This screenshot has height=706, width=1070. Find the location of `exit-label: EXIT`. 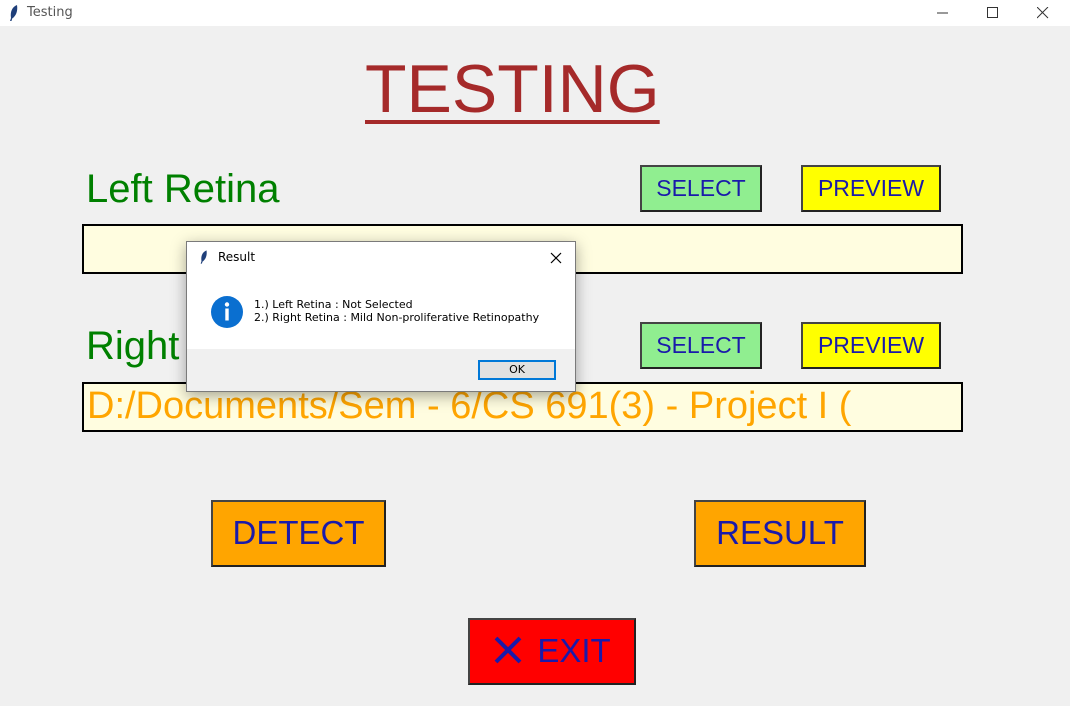

exit-label: EXIT is located at coordinates (574, 650).